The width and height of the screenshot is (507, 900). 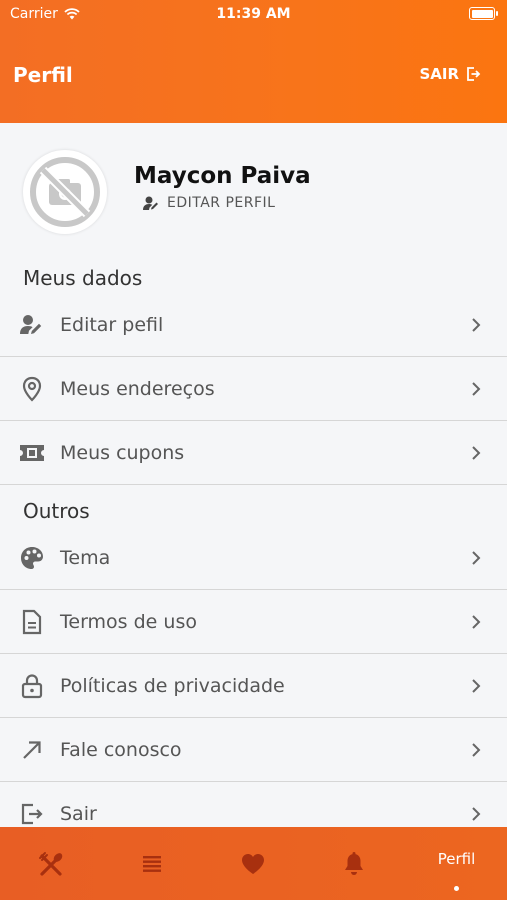 I want to click on page-title: Perfil, so click(x=43, y=75).